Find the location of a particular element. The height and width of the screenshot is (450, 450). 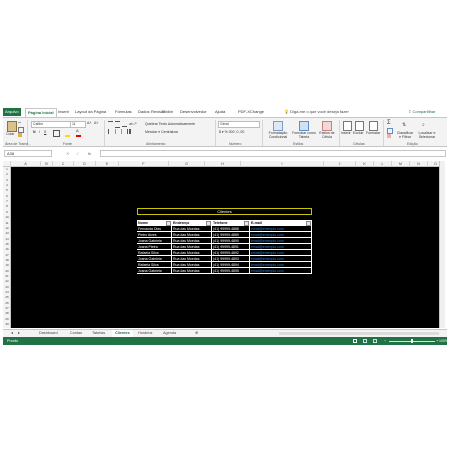

cancel-icon: ✕ is located at coordinates (67, 153).